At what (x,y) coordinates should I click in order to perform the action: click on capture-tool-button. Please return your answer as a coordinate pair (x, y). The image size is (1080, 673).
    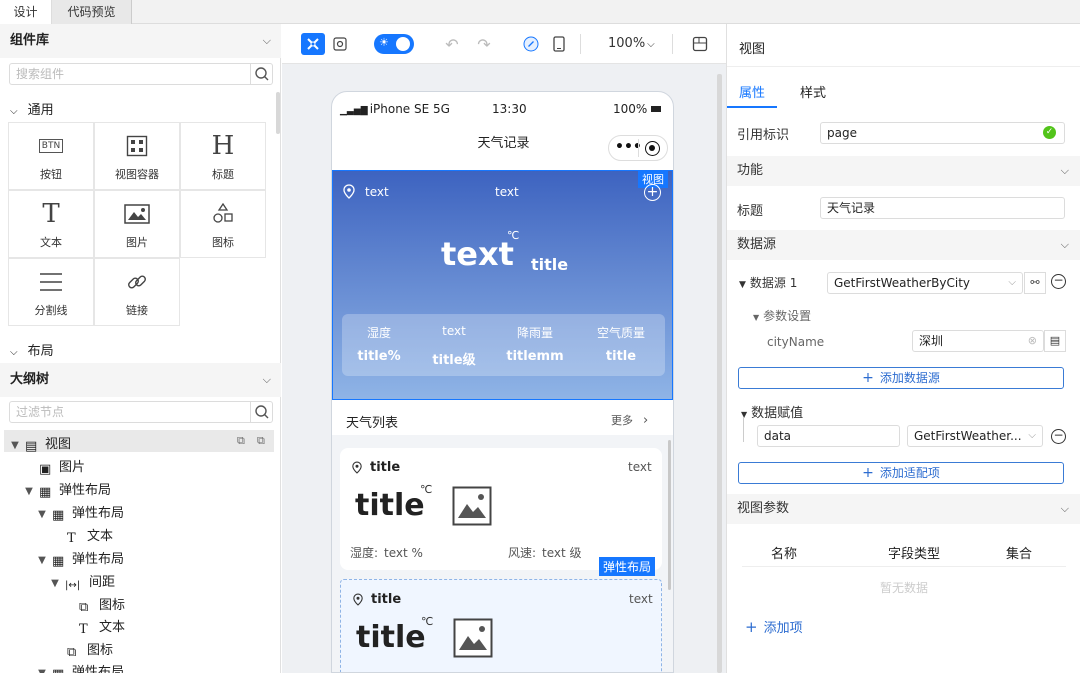
    Looking at the image, I should click on (340, 44).